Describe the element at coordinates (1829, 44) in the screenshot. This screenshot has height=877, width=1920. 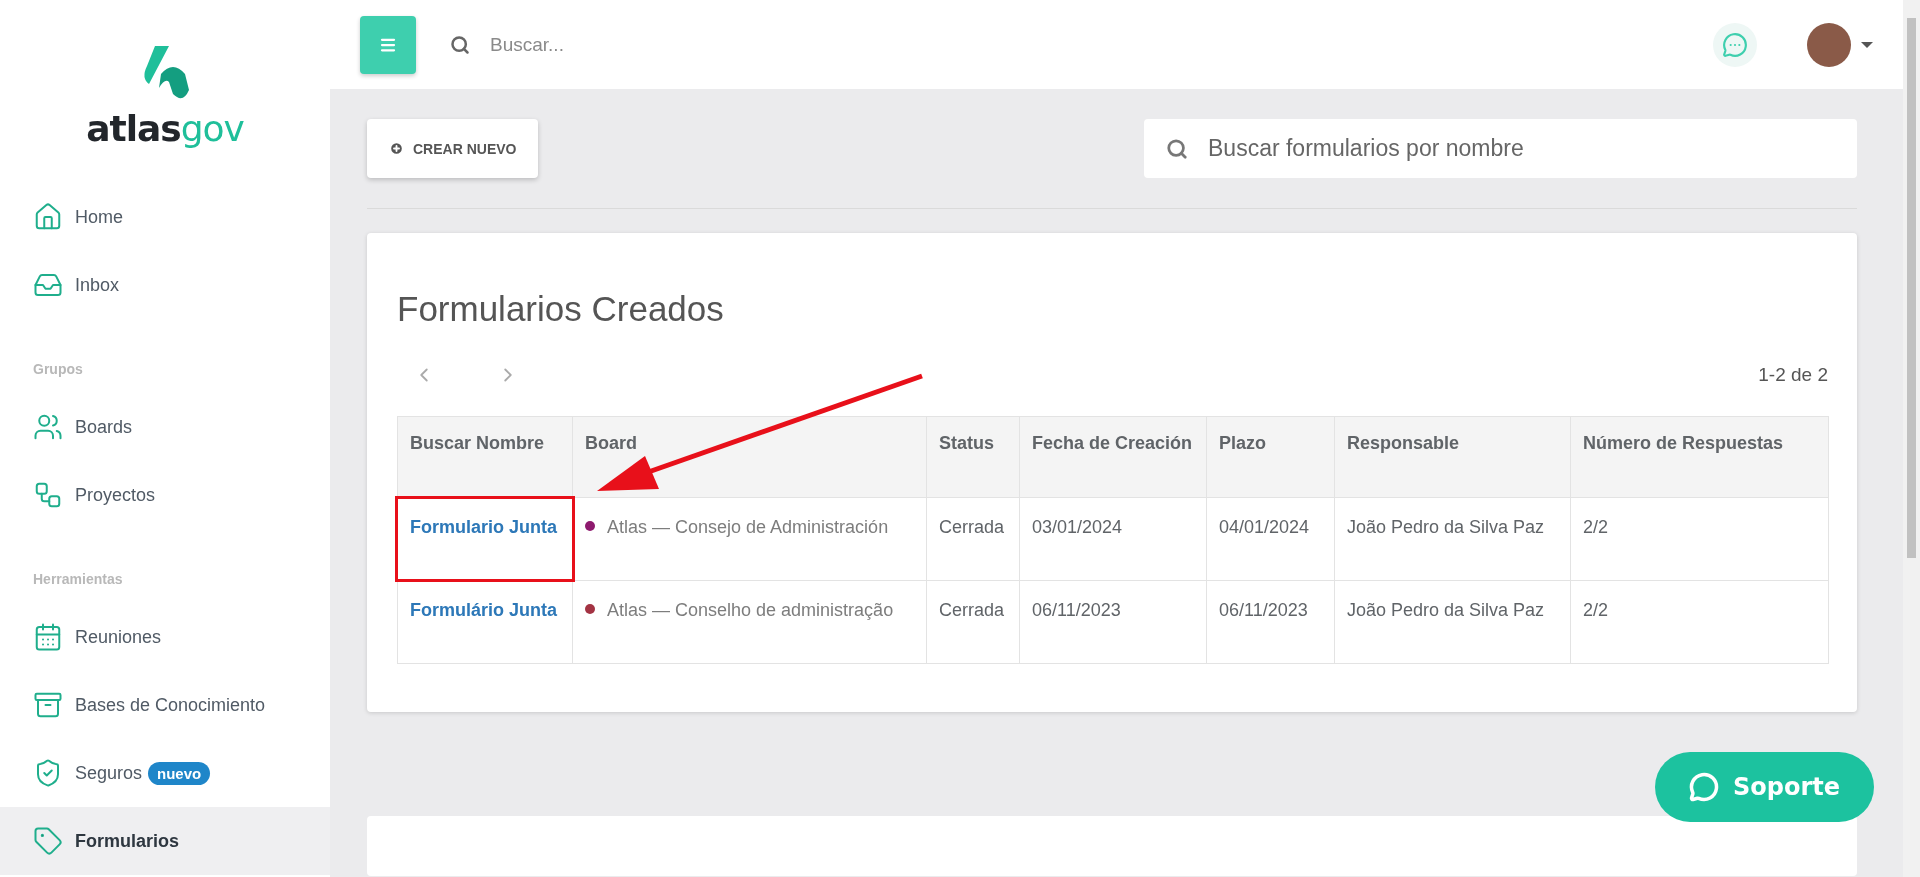
I see `avatar` at that location.